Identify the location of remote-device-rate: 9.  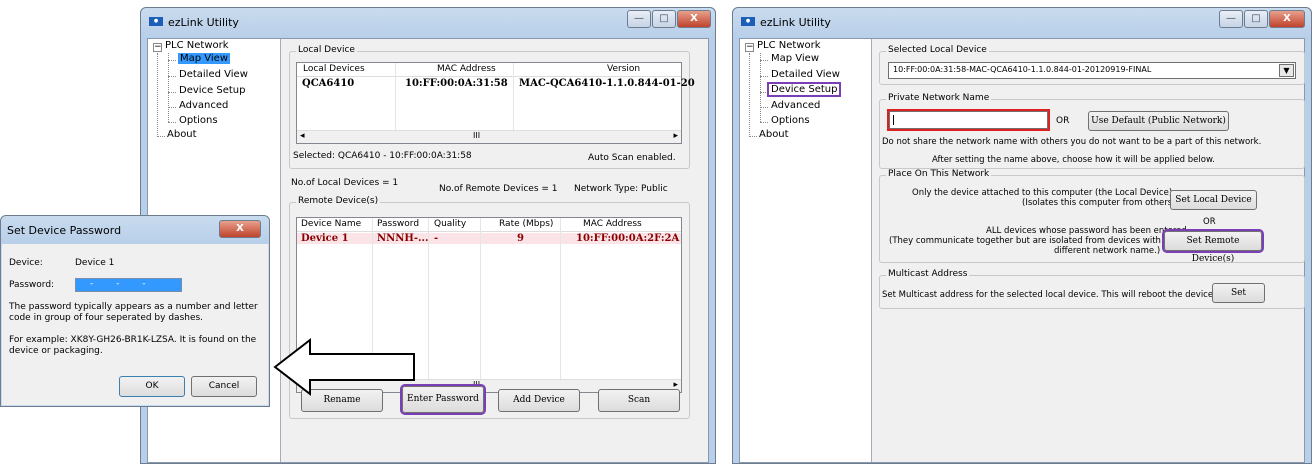
(520, 238).